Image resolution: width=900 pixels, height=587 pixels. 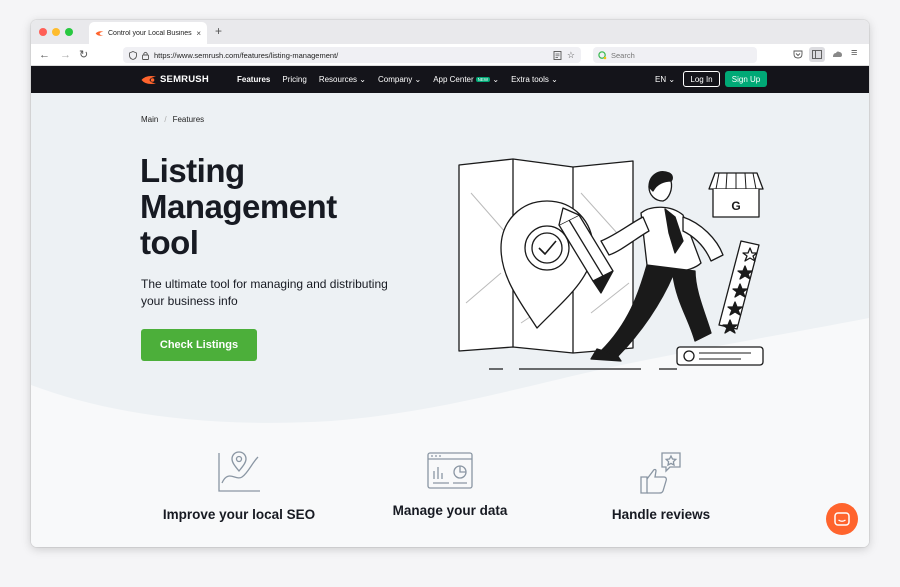 What do you see at coordinates (675, 55) in the screenshot?
I see `search-box: Search` at bounding box center [675, 55].